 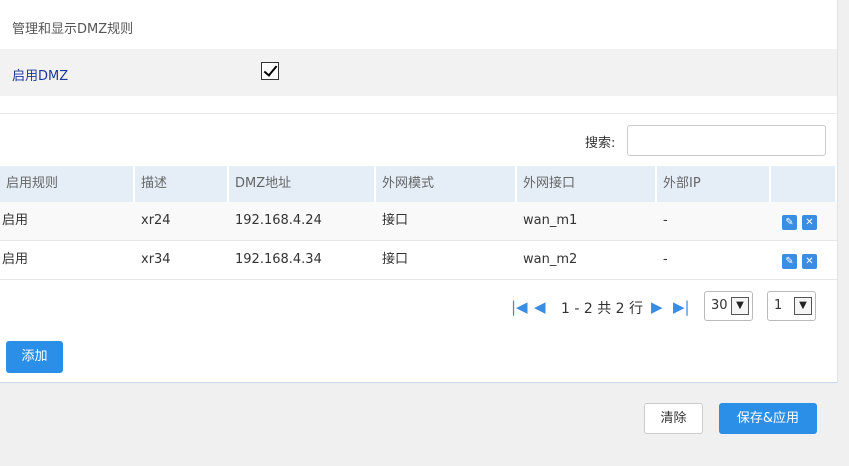 I want to click on col-header-actions, so click(x=804, y=184).